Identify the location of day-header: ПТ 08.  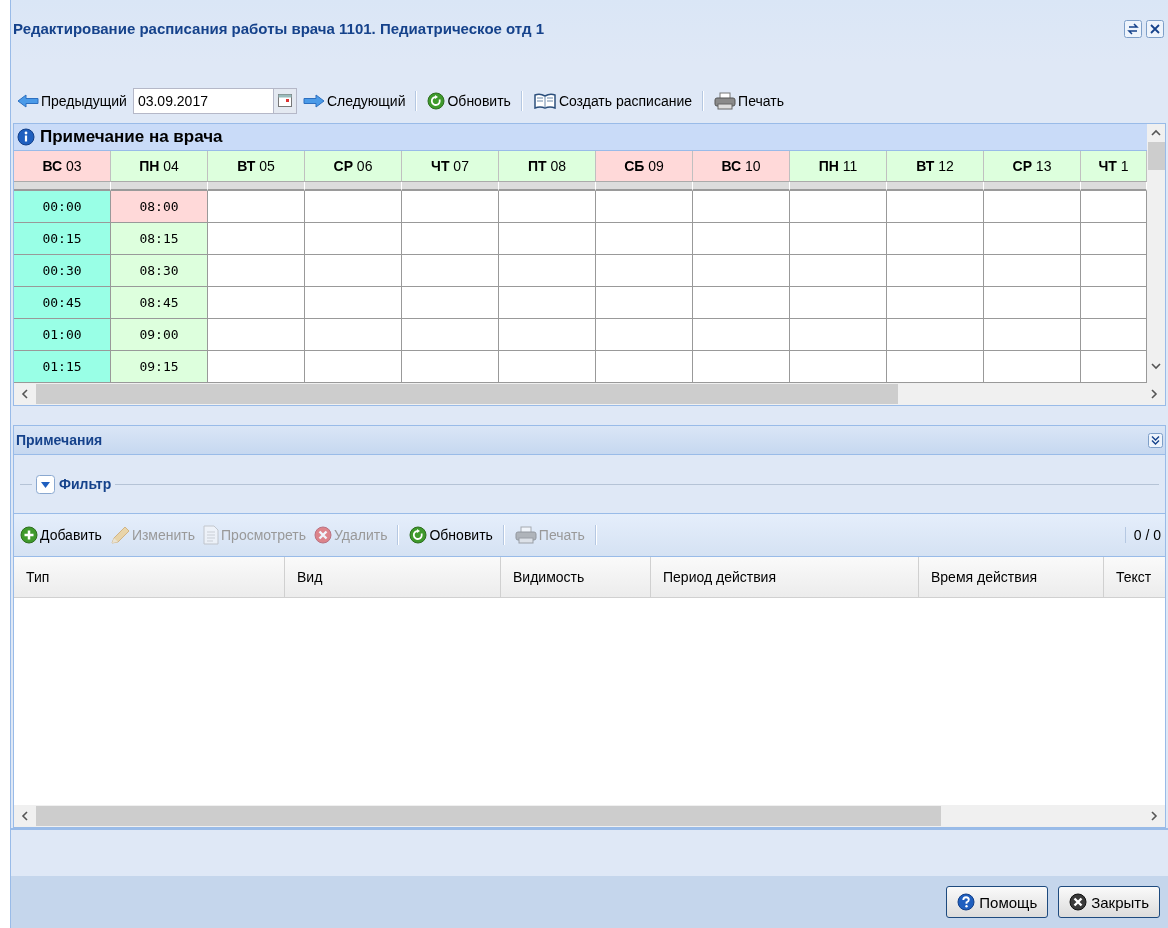
(547, 166).